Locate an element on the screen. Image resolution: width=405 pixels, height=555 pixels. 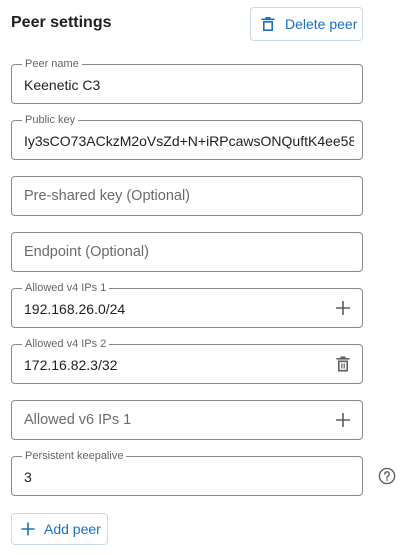
preshared-key-field: Pre-shared key (Optional) is located at coordinates (187, 196).